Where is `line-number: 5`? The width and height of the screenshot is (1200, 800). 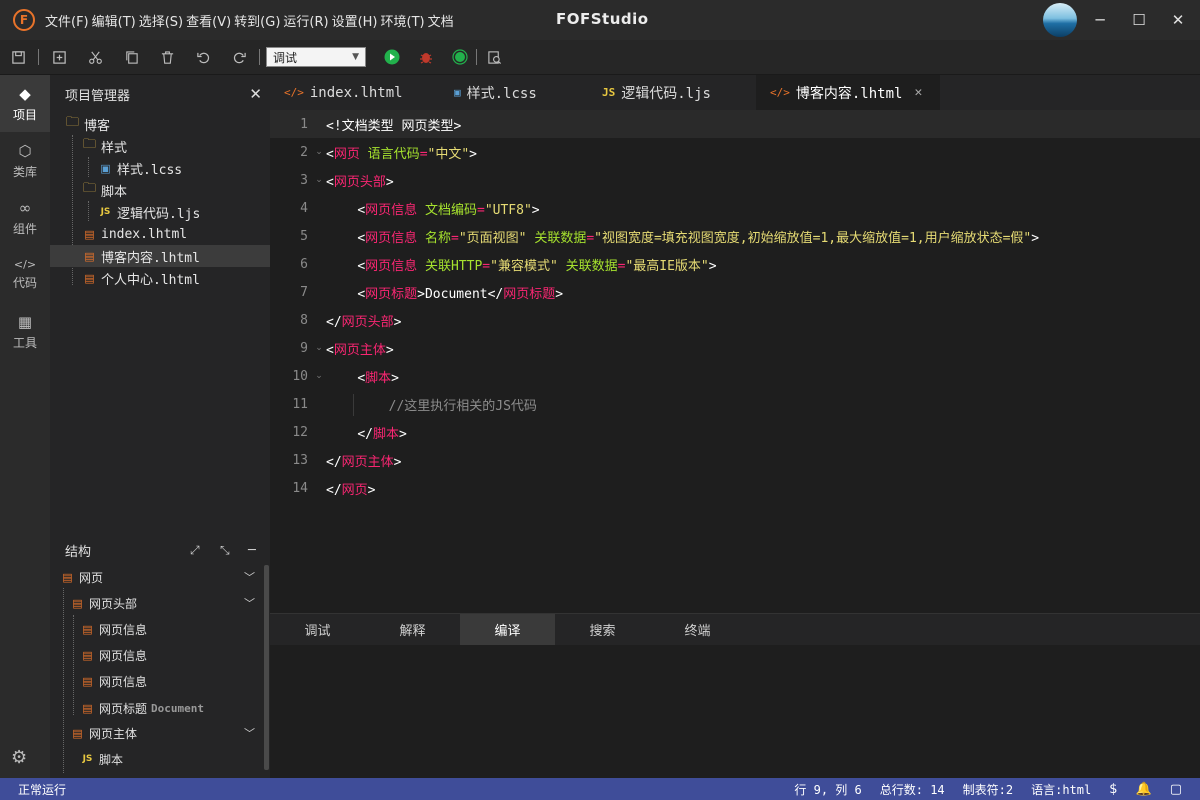
line-number: 5 is located at coordinates (304, 236).